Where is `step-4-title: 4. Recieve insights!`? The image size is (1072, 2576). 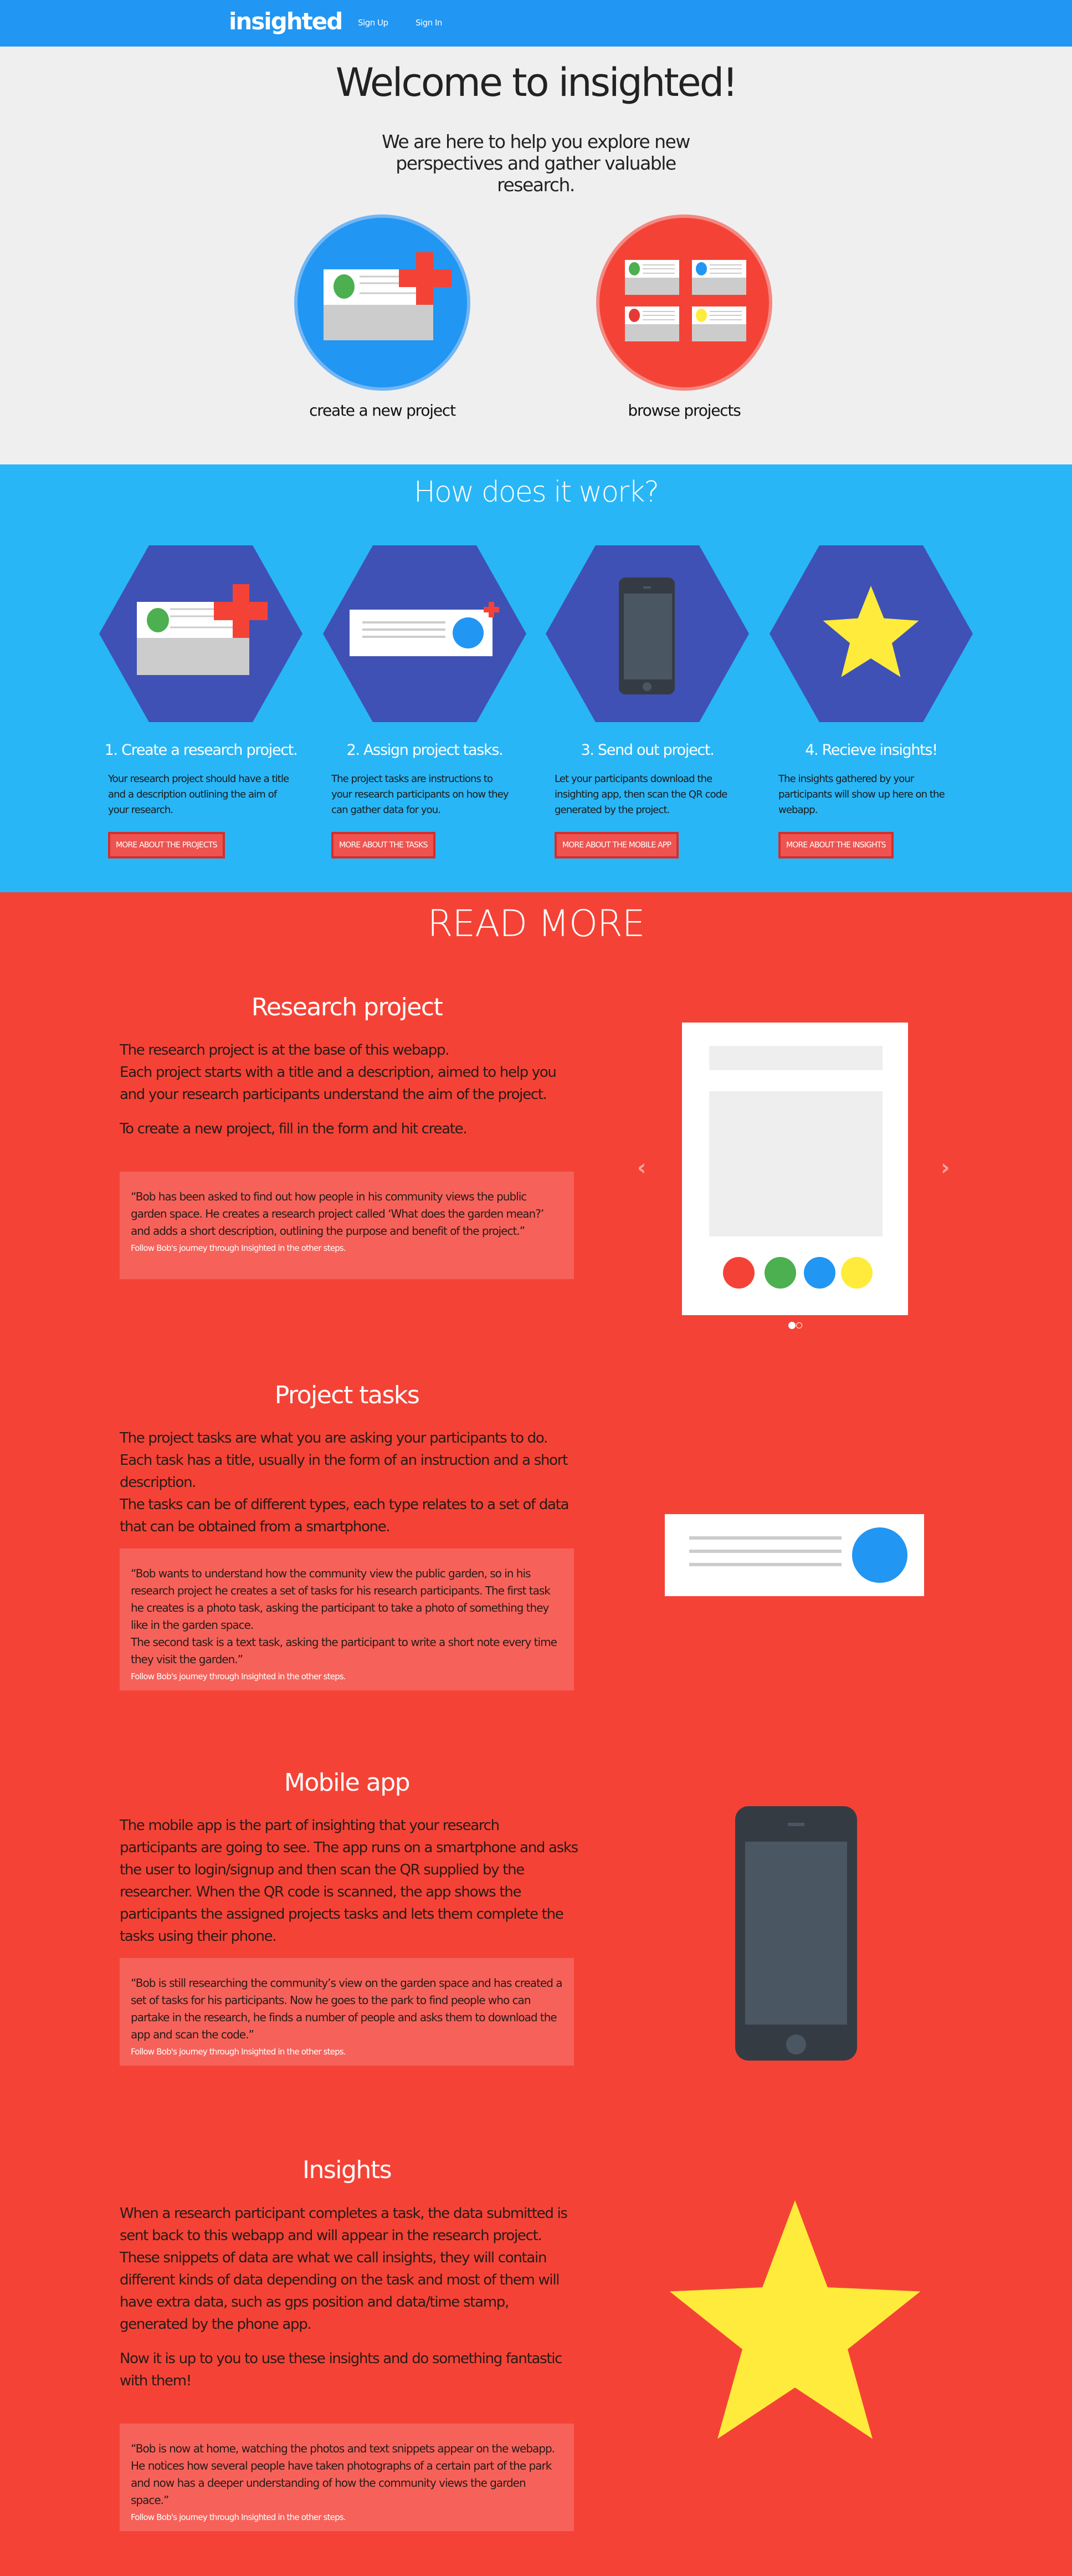
step-4-title: 4. Recieve insights! is located at coordinates (871, 751).